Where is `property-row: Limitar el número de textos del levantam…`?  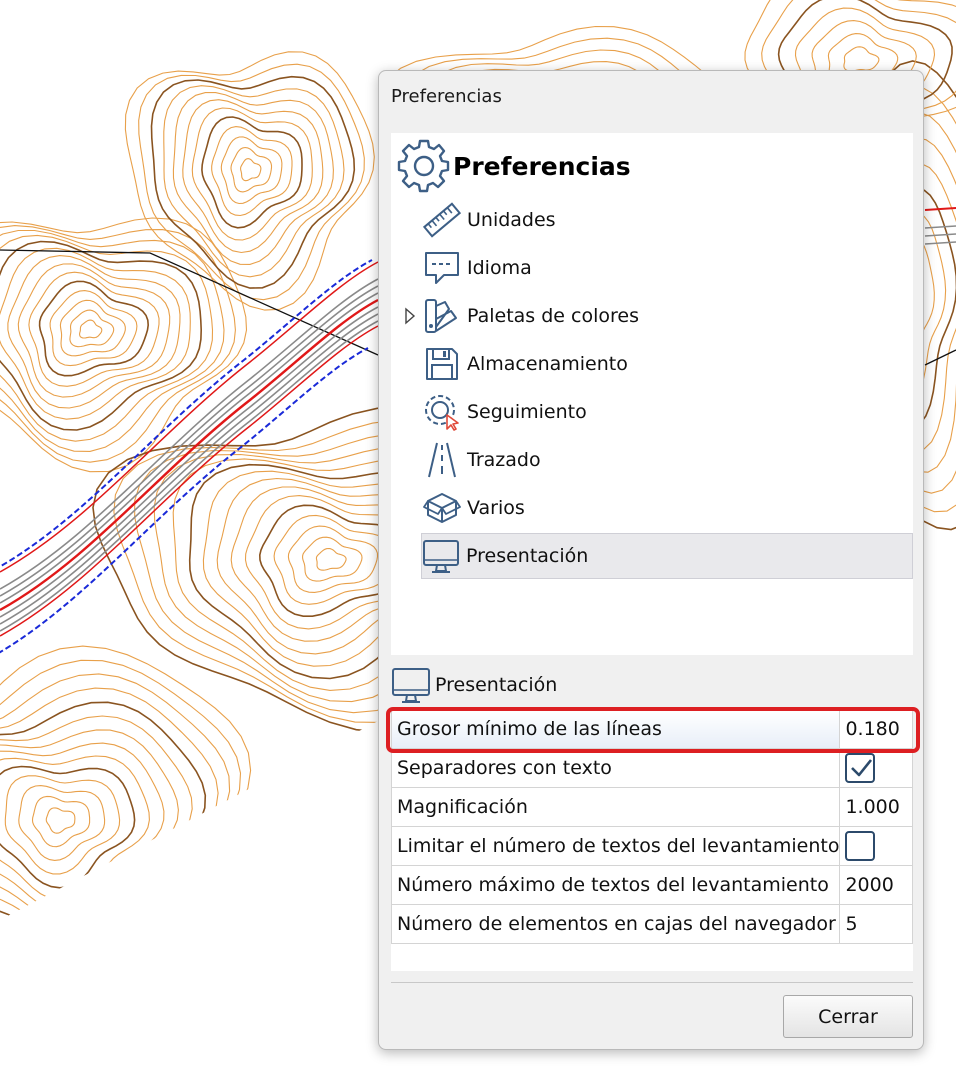 property-row: Limitar el número de textos del levantam… is located at coordinates (651, 846).